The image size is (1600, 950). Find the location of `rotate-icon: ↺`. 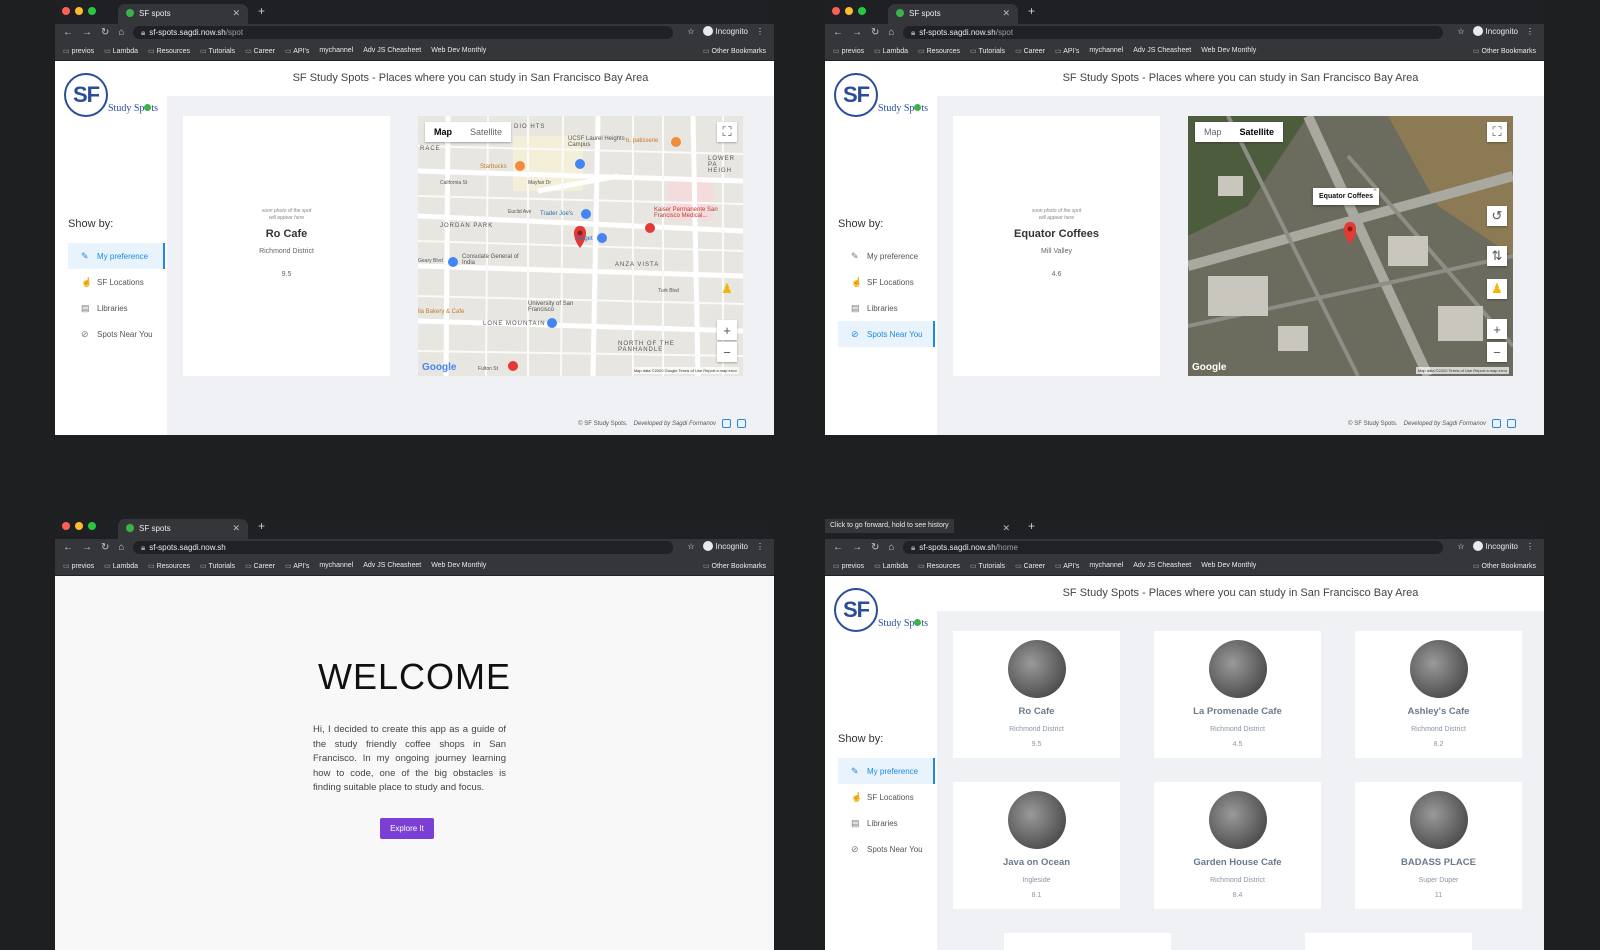

rotate-icon: ↺ is located at coordinates (1497, 216).